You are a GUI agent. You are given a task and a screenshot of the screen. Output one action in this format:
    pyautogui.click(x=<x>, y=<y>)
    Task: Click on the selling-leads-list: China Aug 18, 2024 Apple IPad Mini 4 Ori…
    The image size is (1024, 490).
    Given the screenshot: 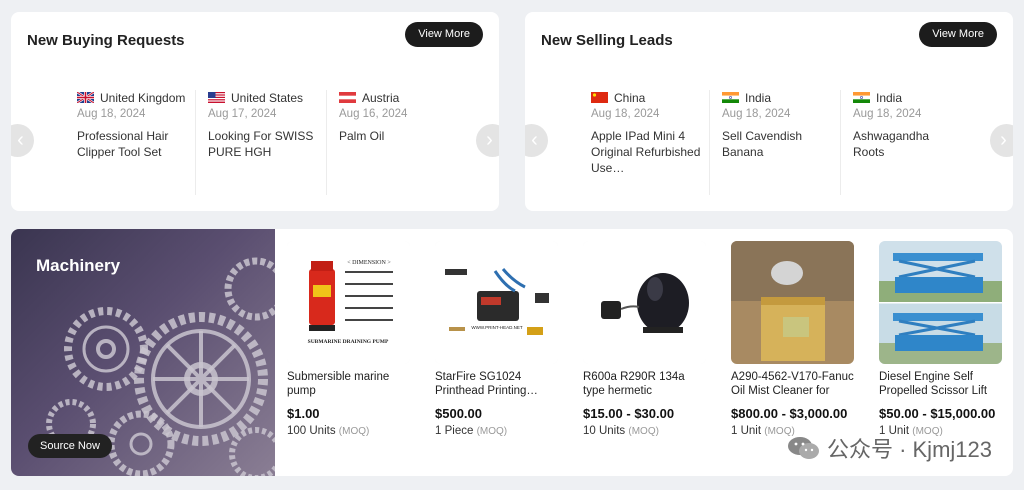 What is the action you would take?
    pyautogui.click(x=775, y=142)
    